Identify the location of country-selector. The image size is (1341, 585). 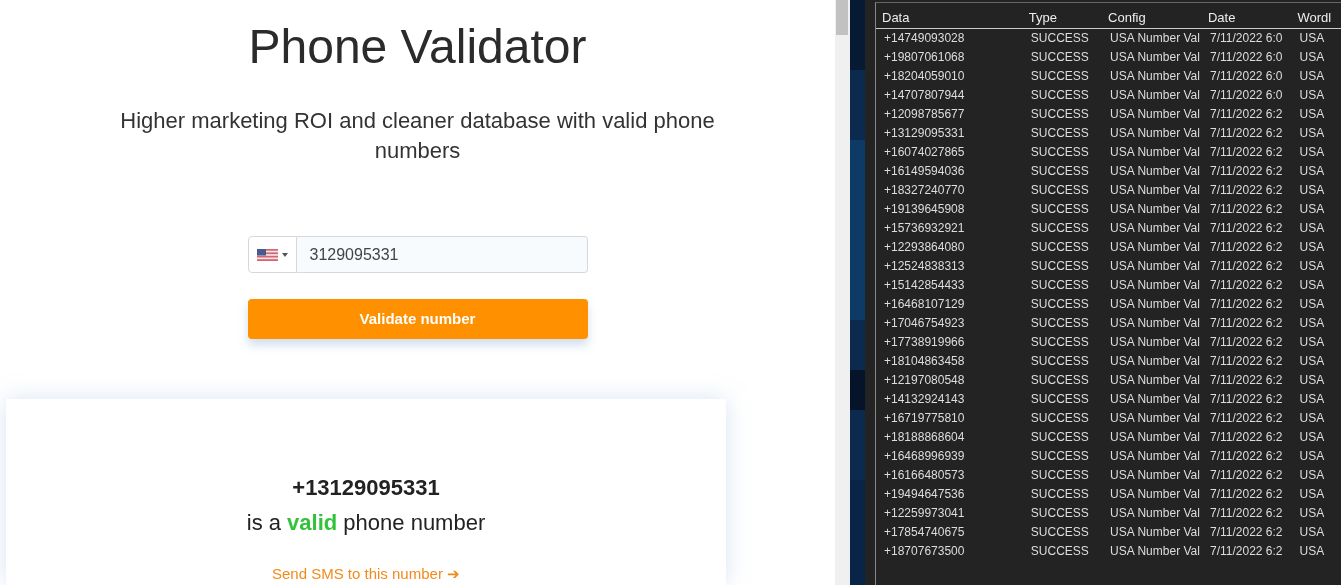
(272, 254).